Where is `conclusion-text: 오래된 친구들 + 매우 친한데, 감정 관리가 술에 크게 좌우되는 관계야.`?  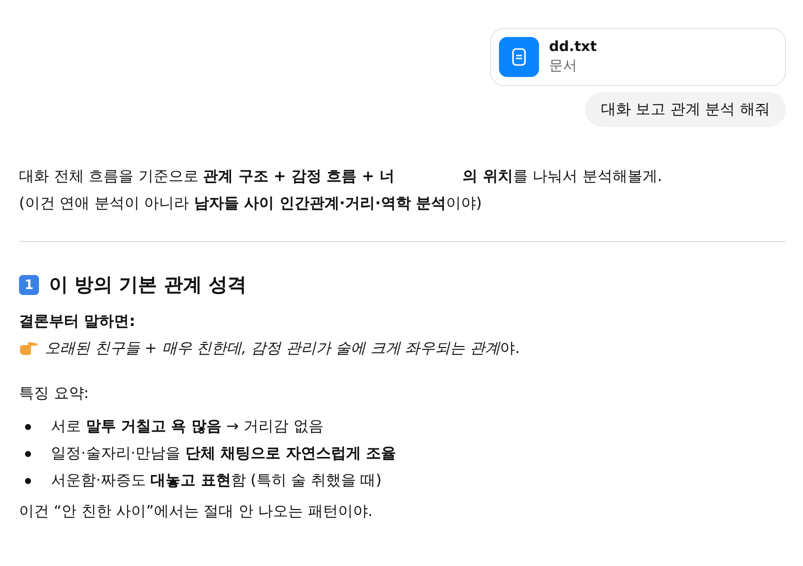 conclusion-text: 오래된 친구들 + 매우 친한데, 감정 관리가 술에 크게 좌우되는 관계야. is located at coordinates (282, 348).